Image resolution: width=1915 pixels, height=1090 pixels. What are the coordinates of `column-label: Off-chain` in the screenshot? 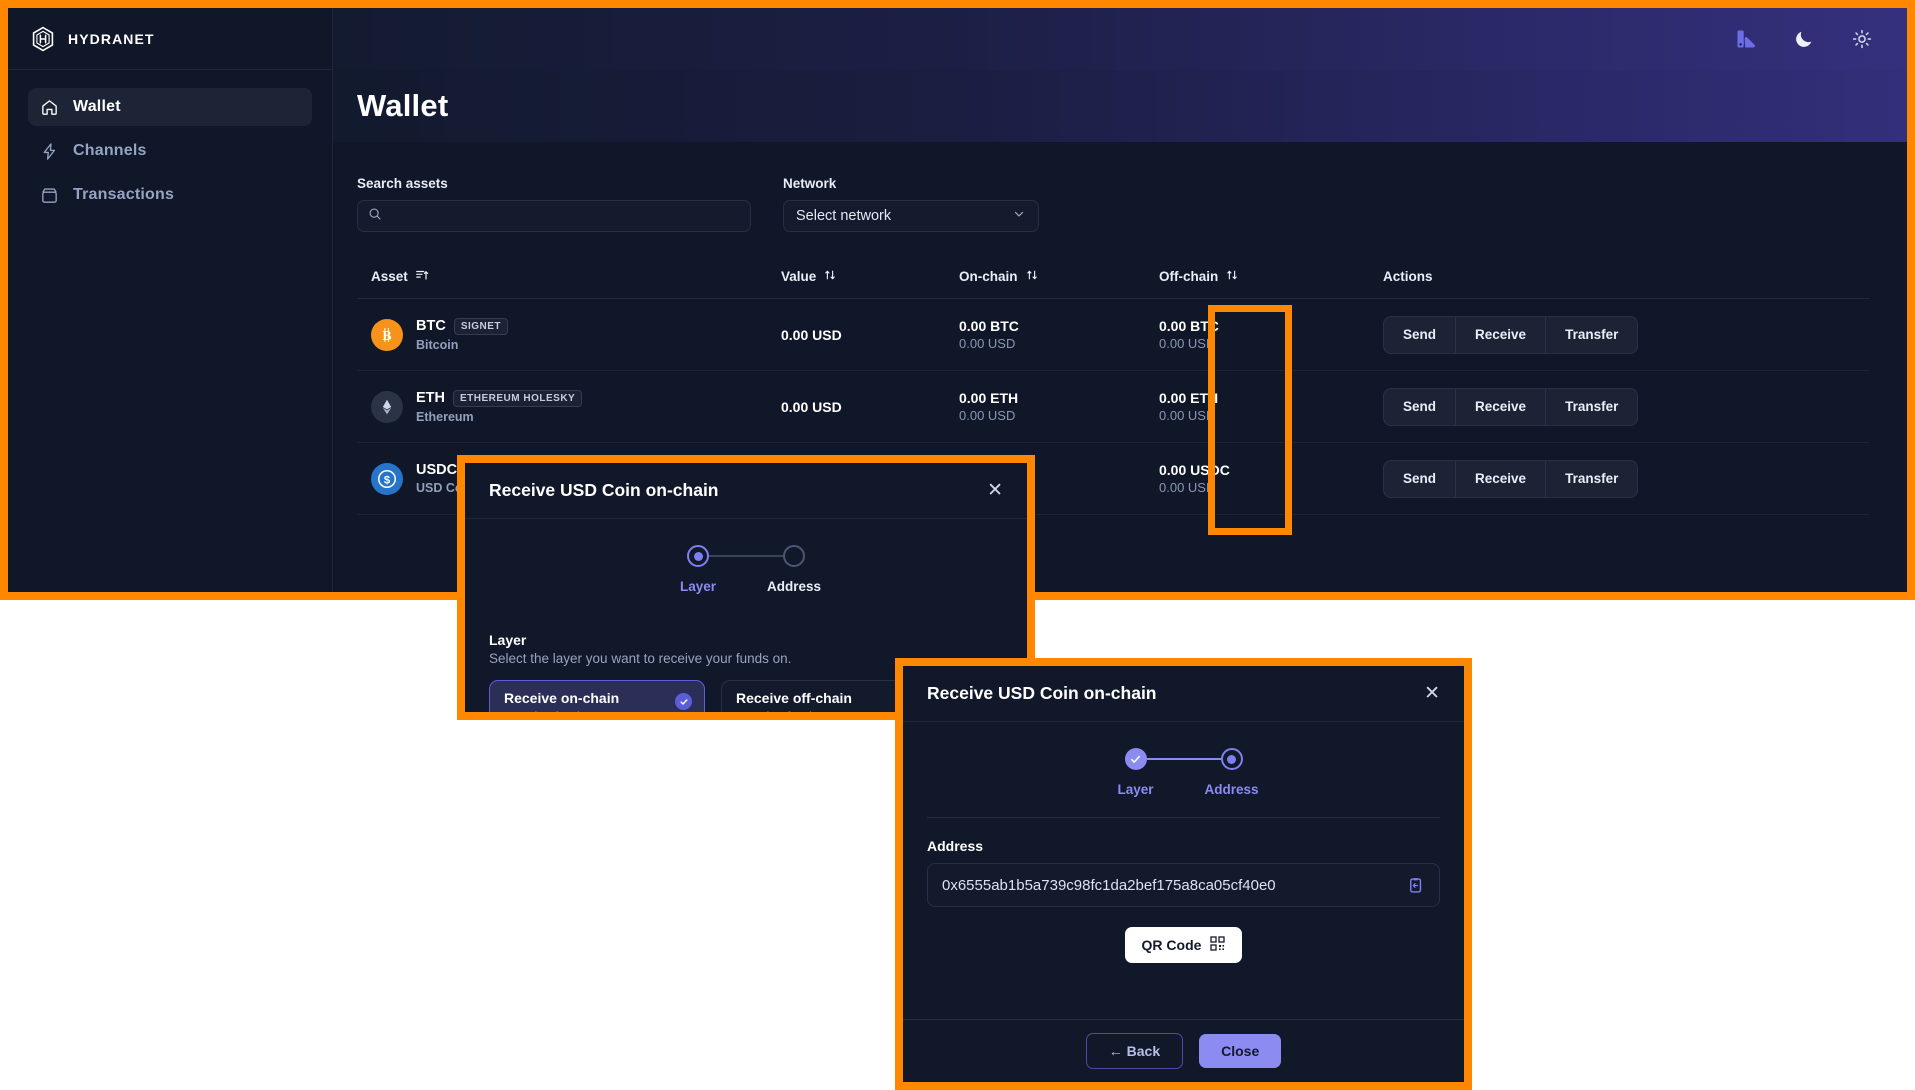 It's located at (1189, 276).